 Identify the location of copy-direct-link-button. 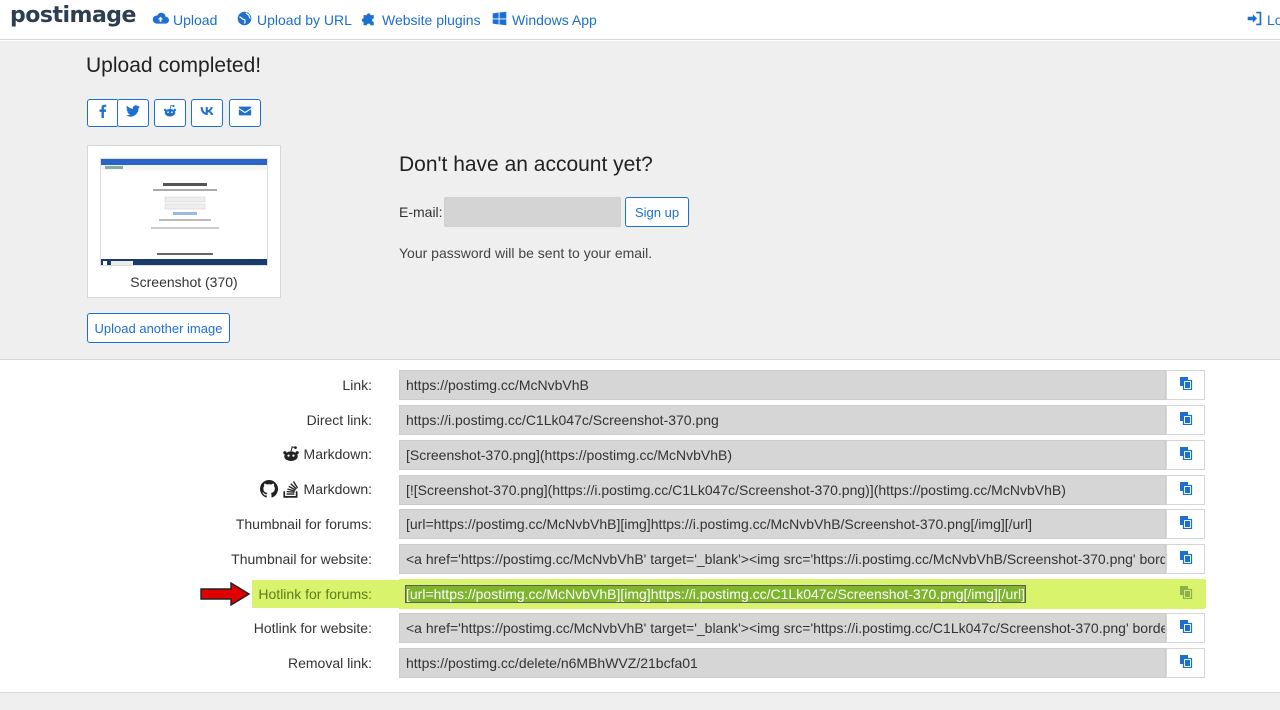
(1185, 420).